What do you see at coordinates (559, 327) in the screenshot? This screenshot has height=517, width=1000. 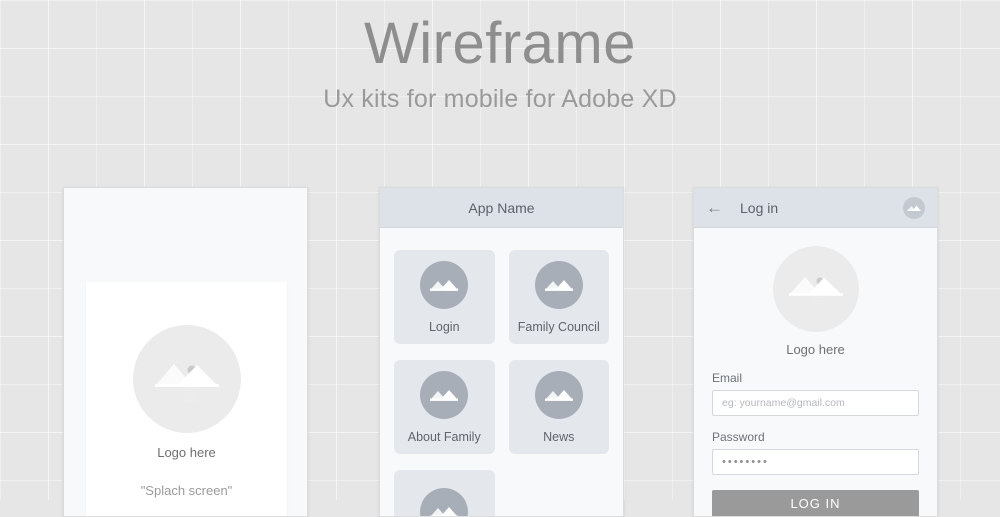 I see `menu-tile-label: Family Council` at bounding box center [559, 327].